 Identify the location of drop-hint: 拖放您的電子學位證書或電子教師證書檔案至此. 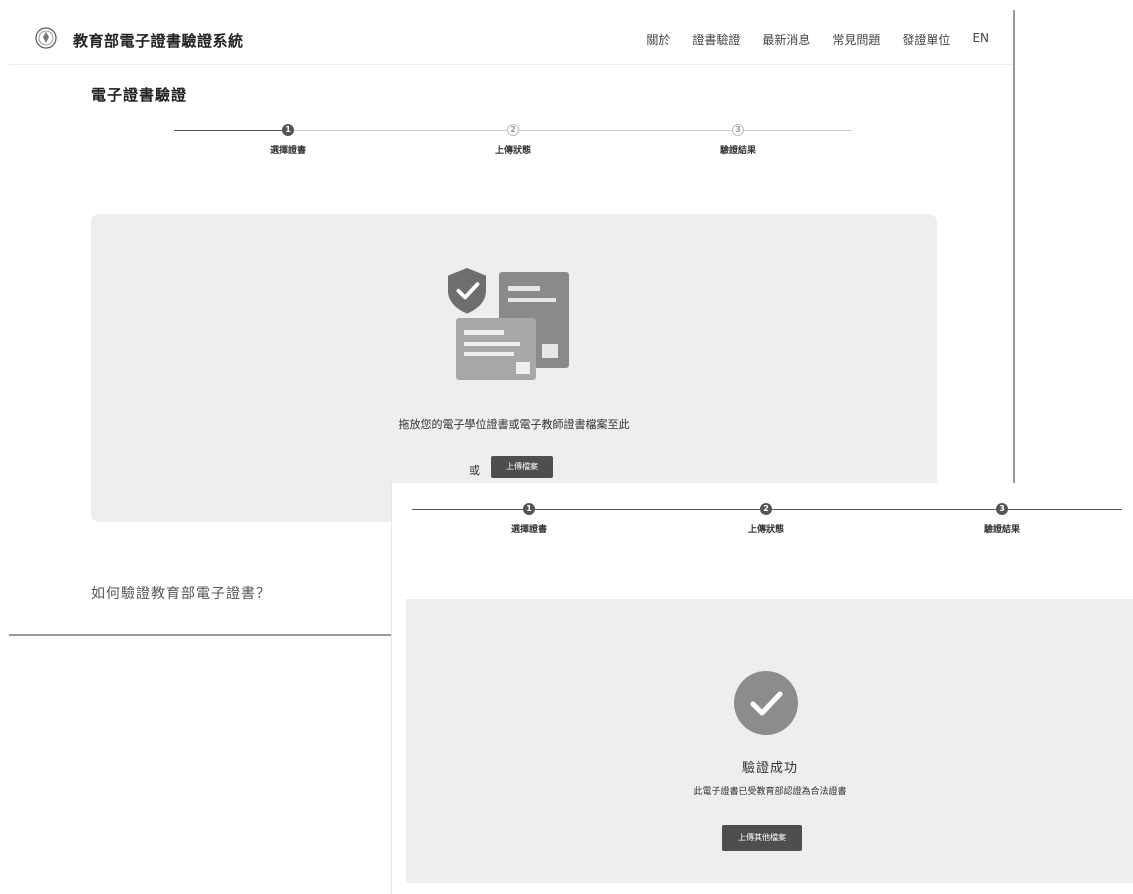
(514, 424).